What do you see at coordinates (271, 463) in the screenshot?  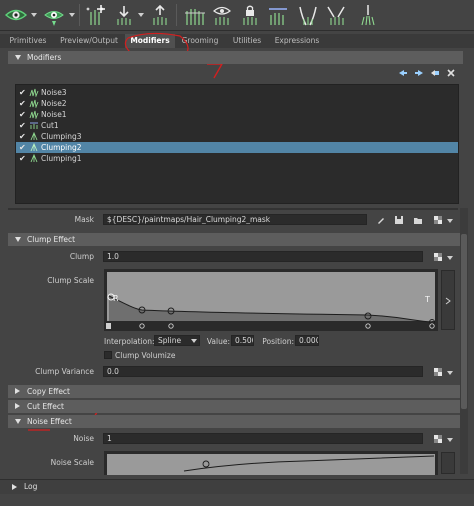 I see `noise-scale-ramp` at bounding box center [271, 463].